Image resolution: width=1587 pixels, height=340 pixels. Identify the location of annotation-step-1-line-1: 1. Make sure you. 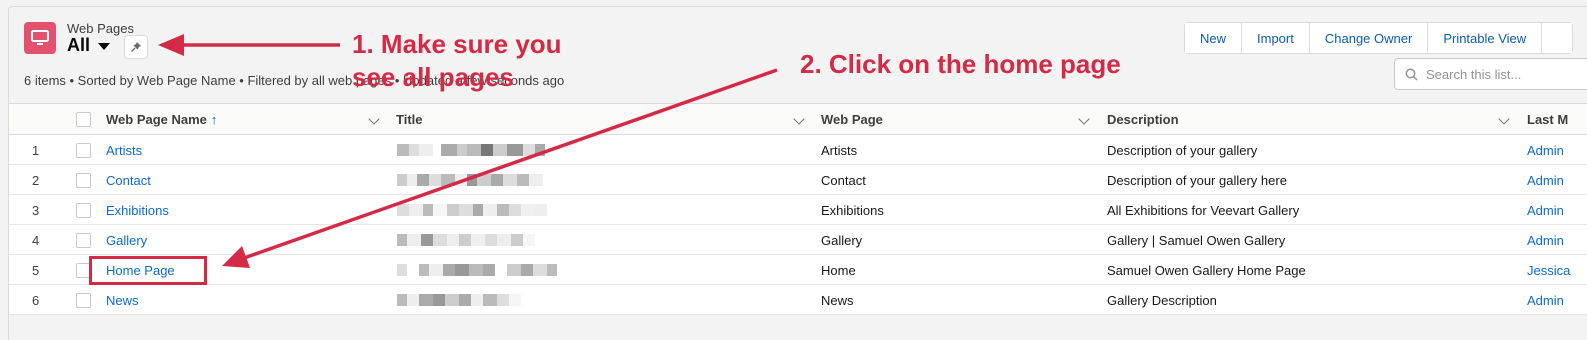
(457, 44).